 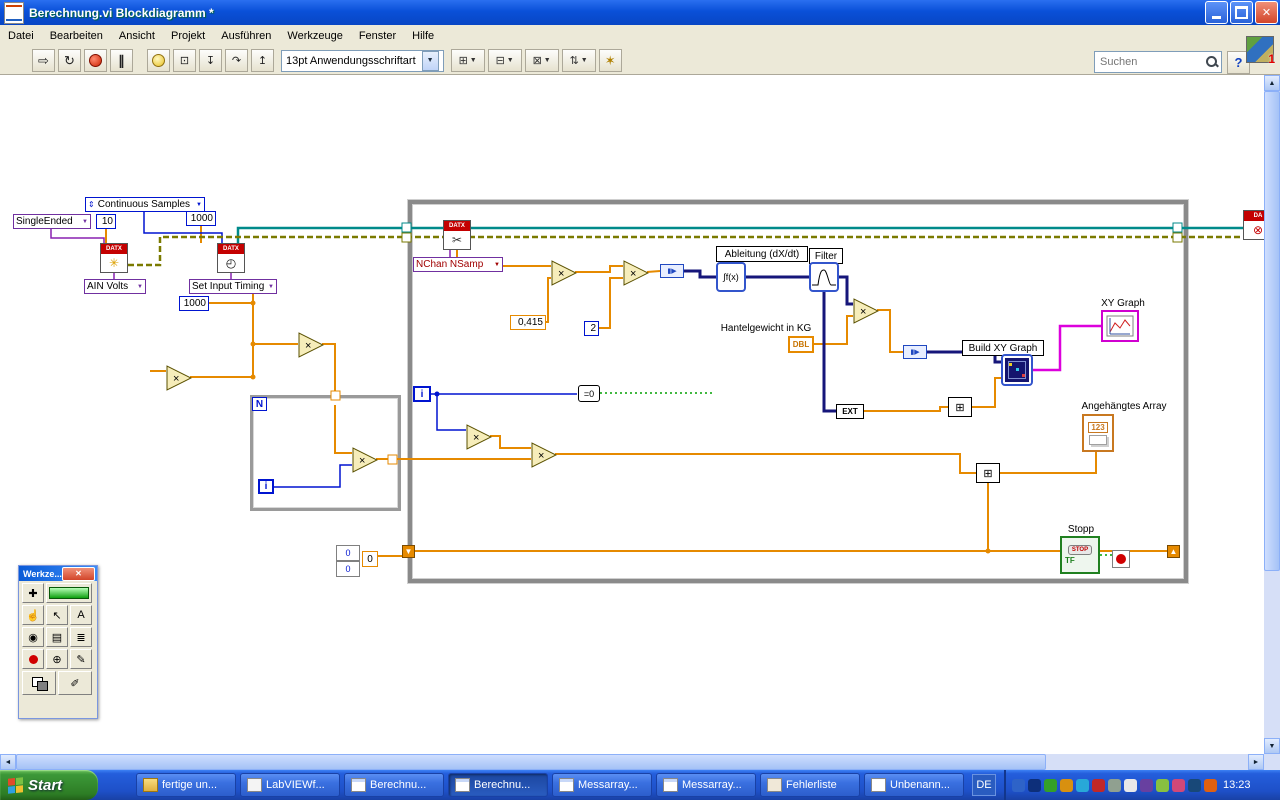 What do you see at coordinates (362, 60) in the screenshot?
I see `font-selector: 13pt Anwendungsschriftart ▼` at bounding box center [362, 60].